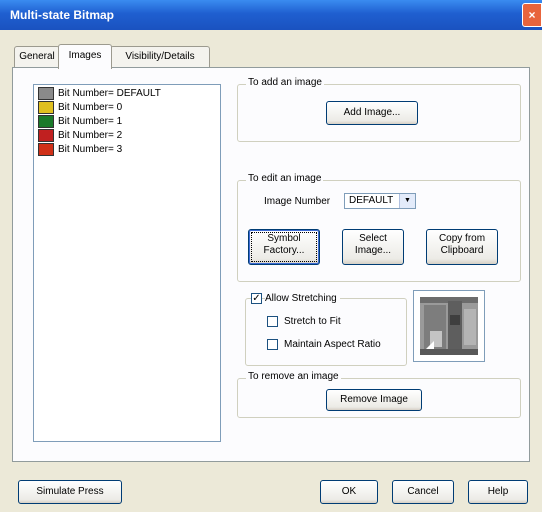 The image size is (542, 512). Describe the element at coordinates (332, 344) in the screenshot. I see `maintain-aspect-ratio-label: Maintain Aspect Ratio` at that location.